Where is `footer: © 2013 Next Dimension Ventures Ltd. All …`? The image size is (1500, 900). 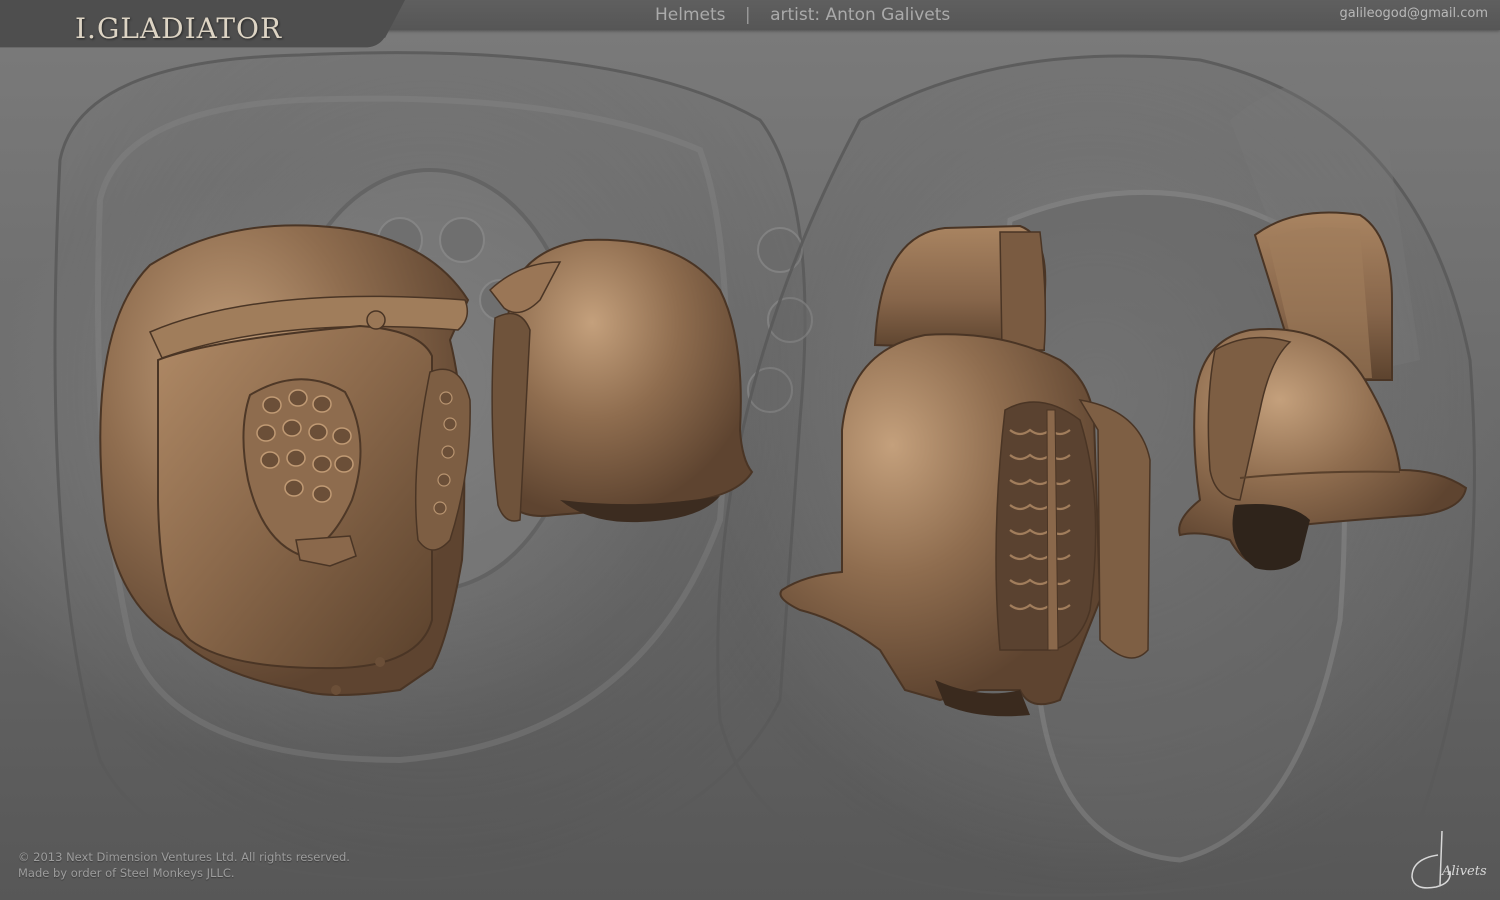 footer: © 2013 Next Dimension Ventures Ltd. All … is located at coordinates (184, 865).